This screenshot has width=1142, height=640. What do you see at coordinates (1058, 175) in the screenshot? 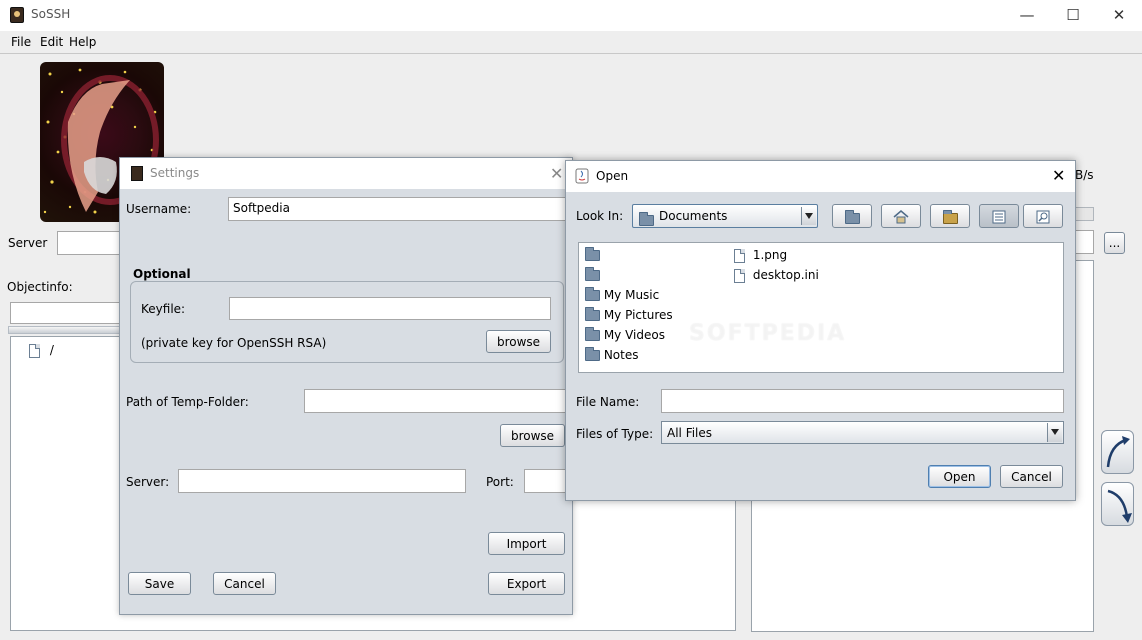
I see `open-close-icon: ✕` at bounding box center [1058, 175].